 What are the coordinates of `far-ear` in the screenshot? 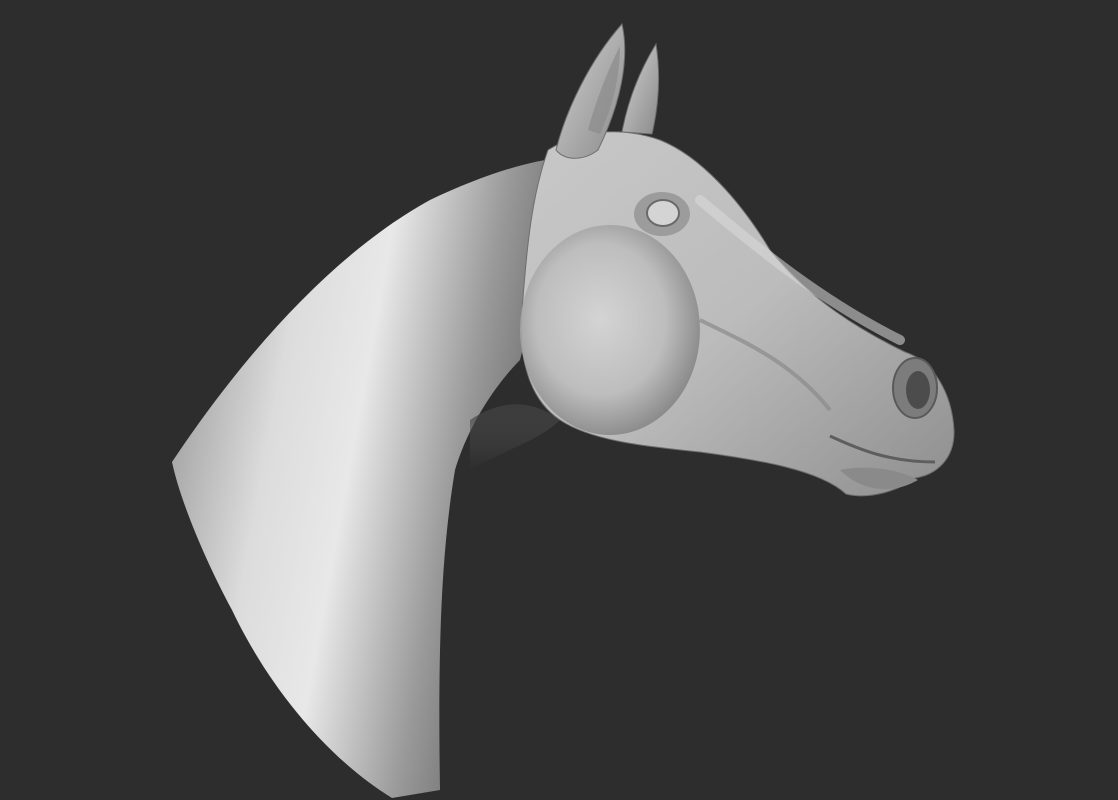 It's located at (640, 88).